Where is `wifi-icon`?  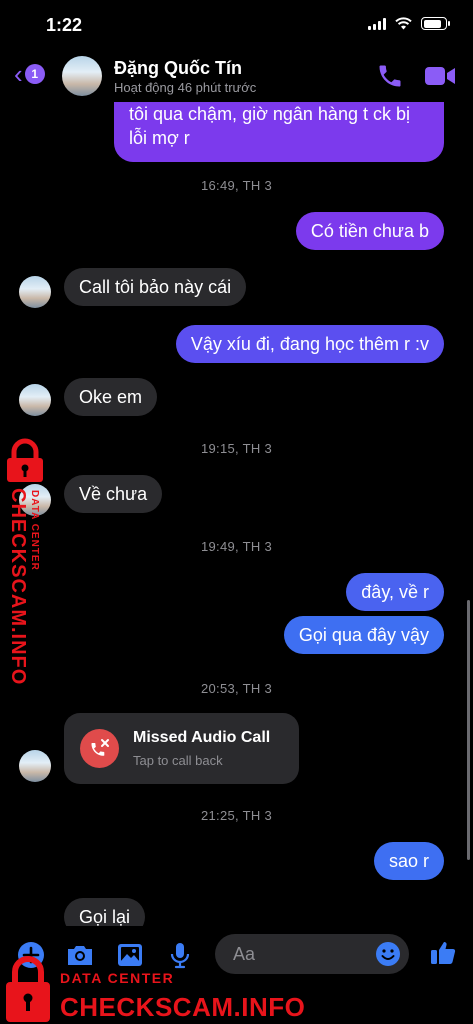 wifi-icon is located at coordinates (403, 23).